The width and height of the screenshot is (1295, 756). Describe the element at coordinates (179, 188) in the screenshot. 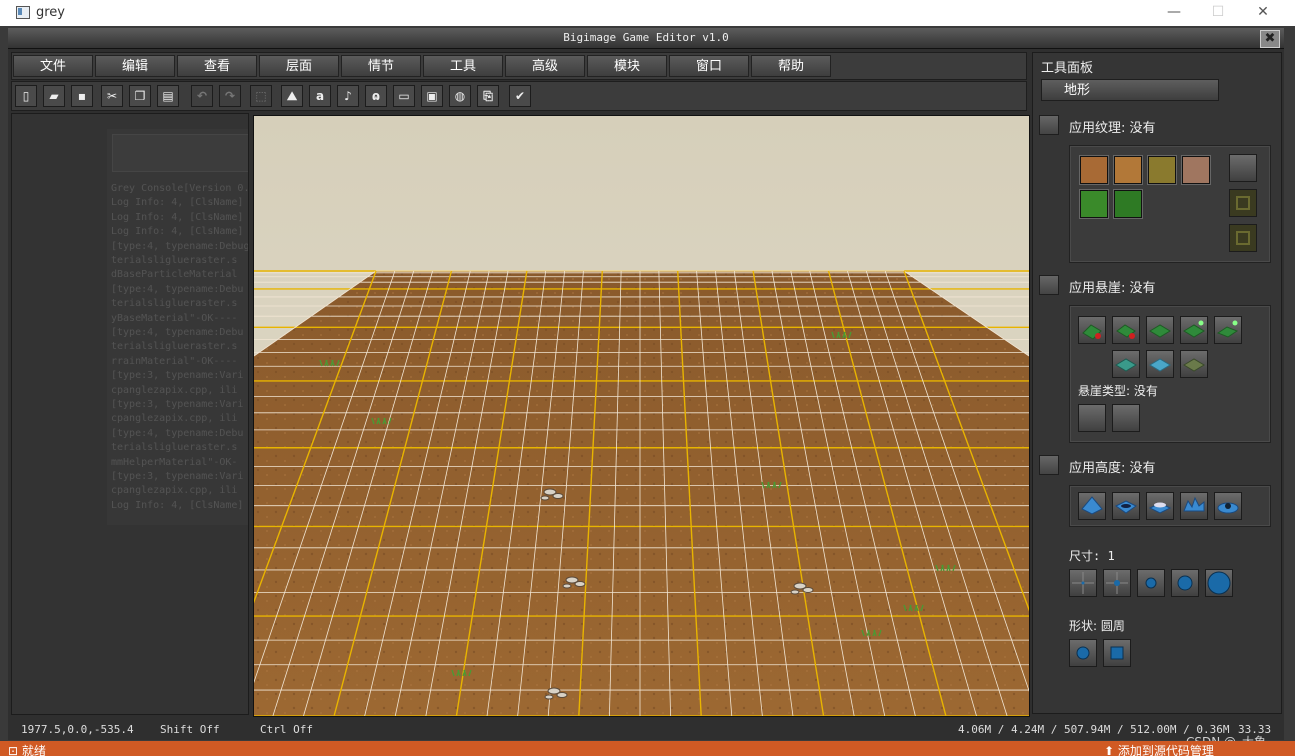

I see `console-line: Grey Console[Version 0.` at that location.